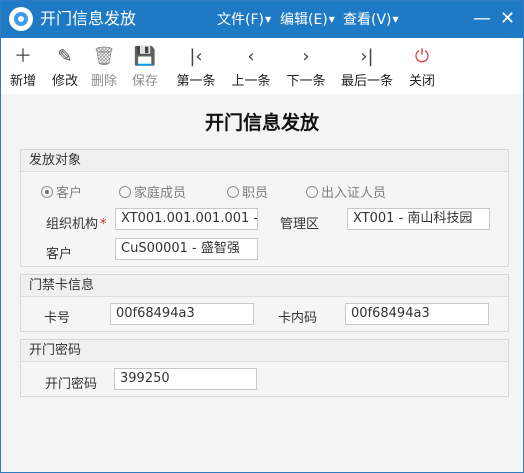 This screenshot has width=524, height=473. Describe the element at coordinates (88, 18) in the screenshot. I see `window-title: 开门信息发放` at that location.